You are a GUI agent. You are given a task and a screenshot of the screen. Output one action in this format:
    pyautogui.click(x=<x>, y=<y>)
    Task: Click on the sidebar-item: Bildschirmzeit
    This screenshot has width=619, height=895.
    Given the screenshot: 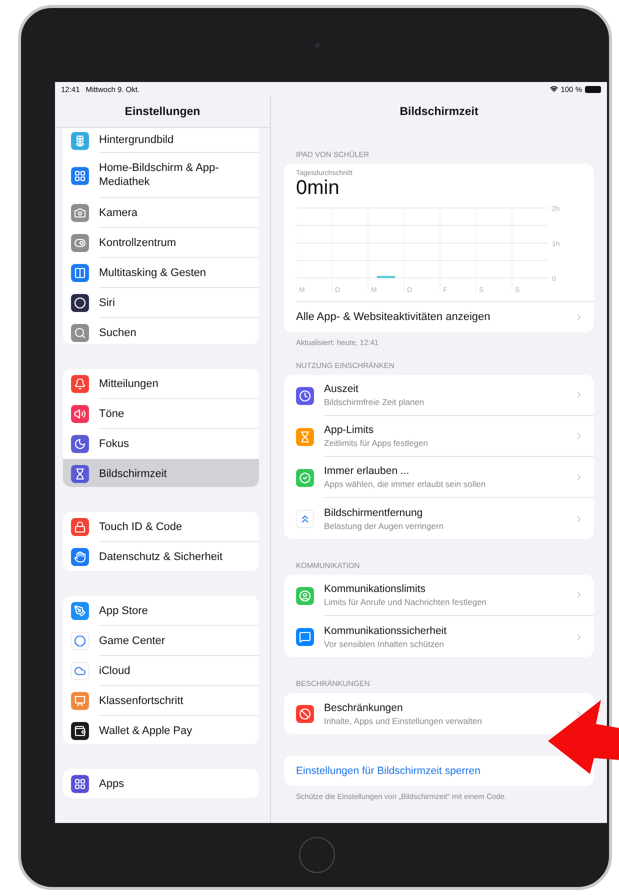 What is the action you would take?
    pyautogui.click(x=161, y=473)
    